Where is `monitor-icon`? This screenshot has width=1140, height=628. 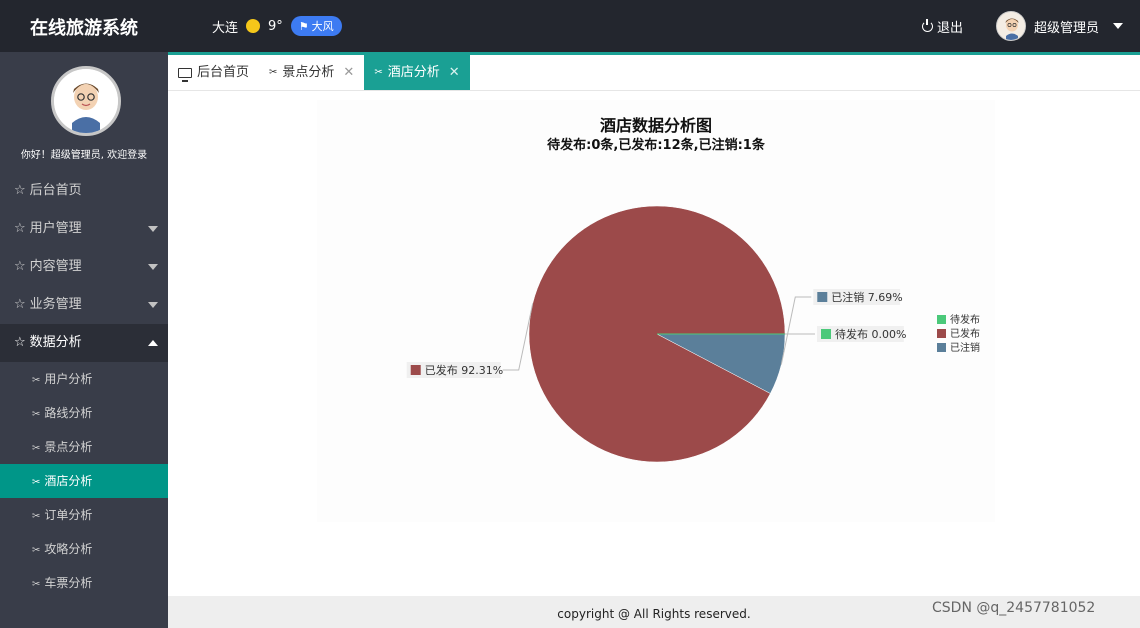
monitor-icon is located at coordinates (185, 74).